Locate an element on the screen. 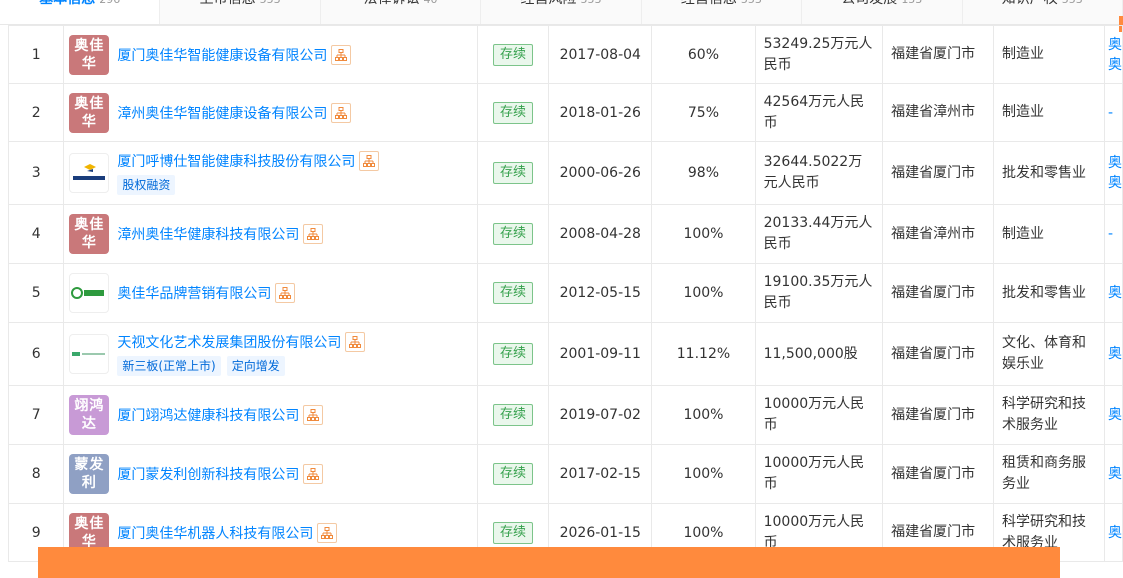  company-cell: 厦门呼博仕智能健康科技股份有限公司 股权融资 is located at coordinates (270, 173).